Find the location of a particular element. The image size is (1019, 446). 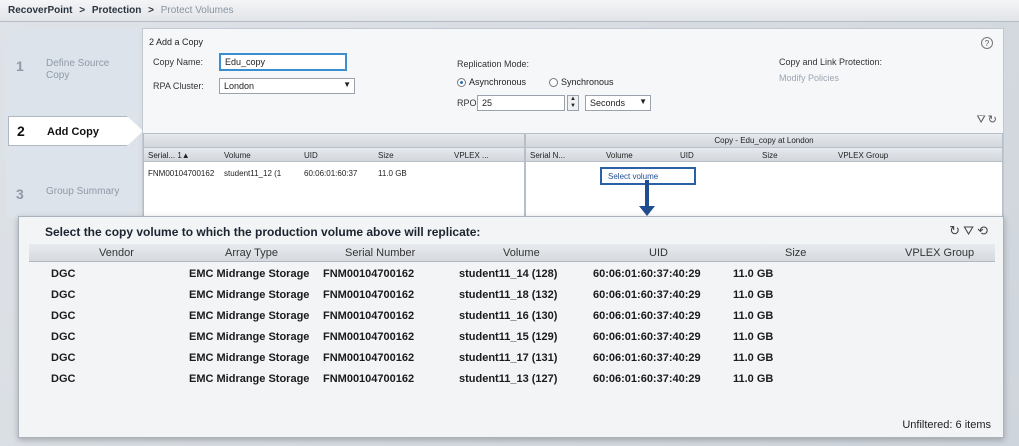

copy-table-caption: Copy - Edu_copy at London is located at coordinates (764, 140).